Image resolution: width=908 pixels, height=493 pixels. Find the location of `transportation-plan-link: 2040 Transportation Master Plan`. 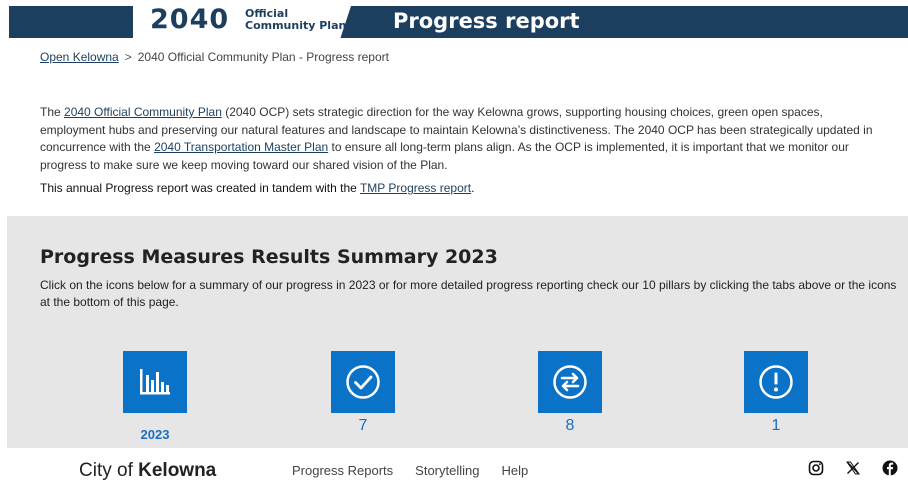

transportation-plan-link: 2040 Transportation Master Plan is located at coordinates (241, 147).